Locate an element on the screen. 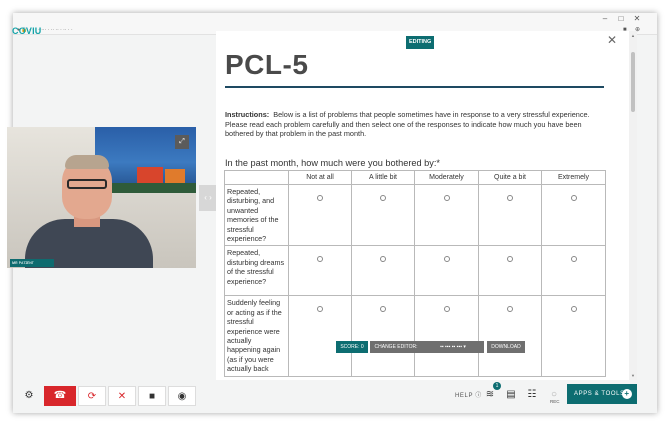  help-label: HELP is located at coordinates (464, 396).